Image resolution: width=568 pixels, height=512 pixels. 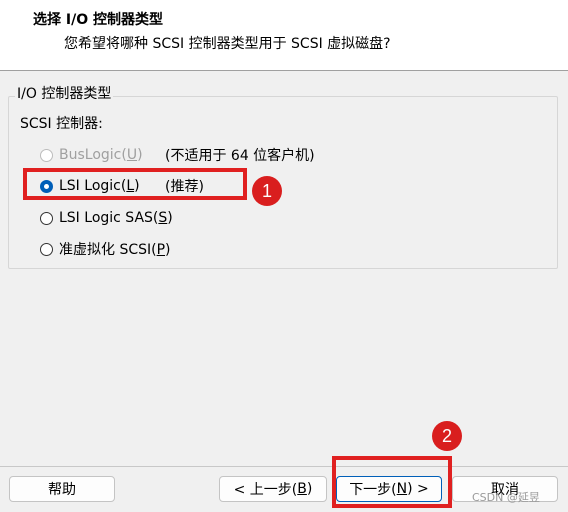 I want to click on watermark: CSDN @延昱, so click(x=506, y=497).